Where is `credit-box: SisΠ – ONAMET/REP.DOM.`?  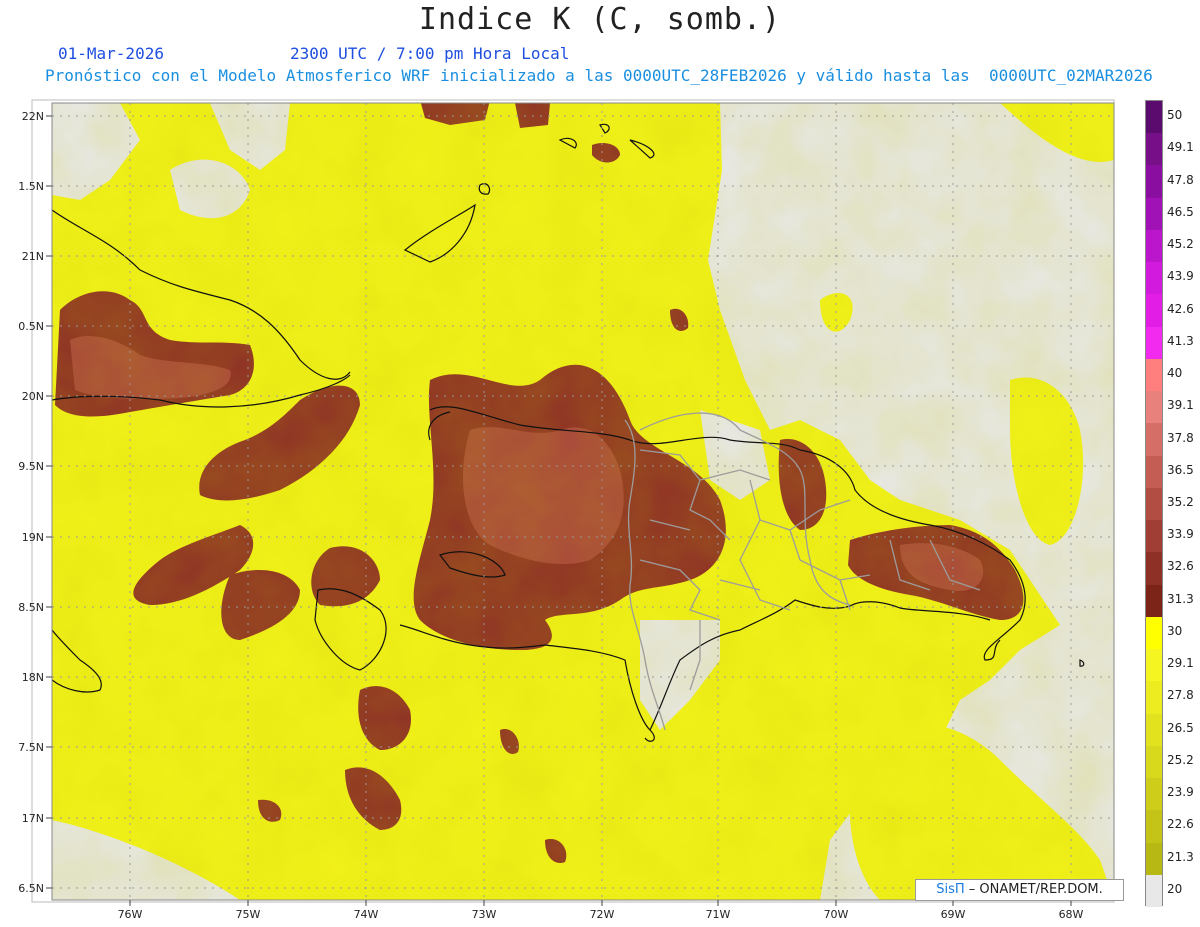 credit-box: SisΠ – ONAMET/REP.DOM. is located at coordinates (1019, 890).